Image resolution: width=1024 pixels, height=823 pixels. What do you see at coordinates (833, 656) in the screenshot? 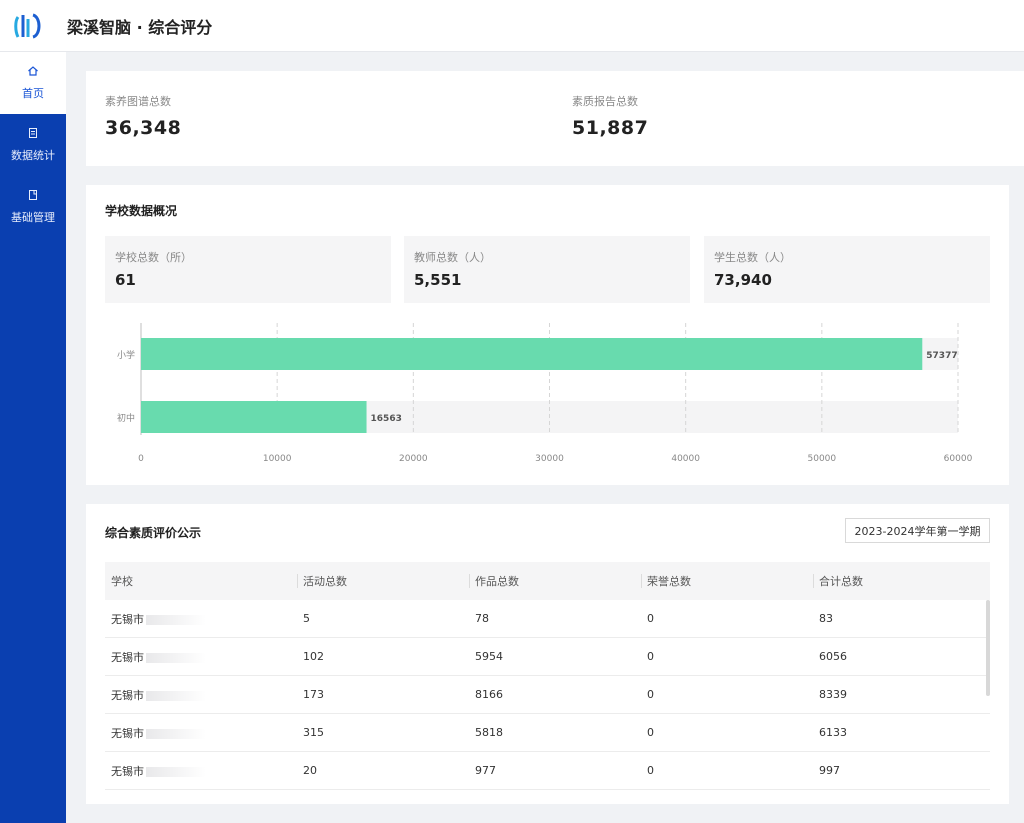
I see `table-cell: 6056` at bounding box center [833, 656].